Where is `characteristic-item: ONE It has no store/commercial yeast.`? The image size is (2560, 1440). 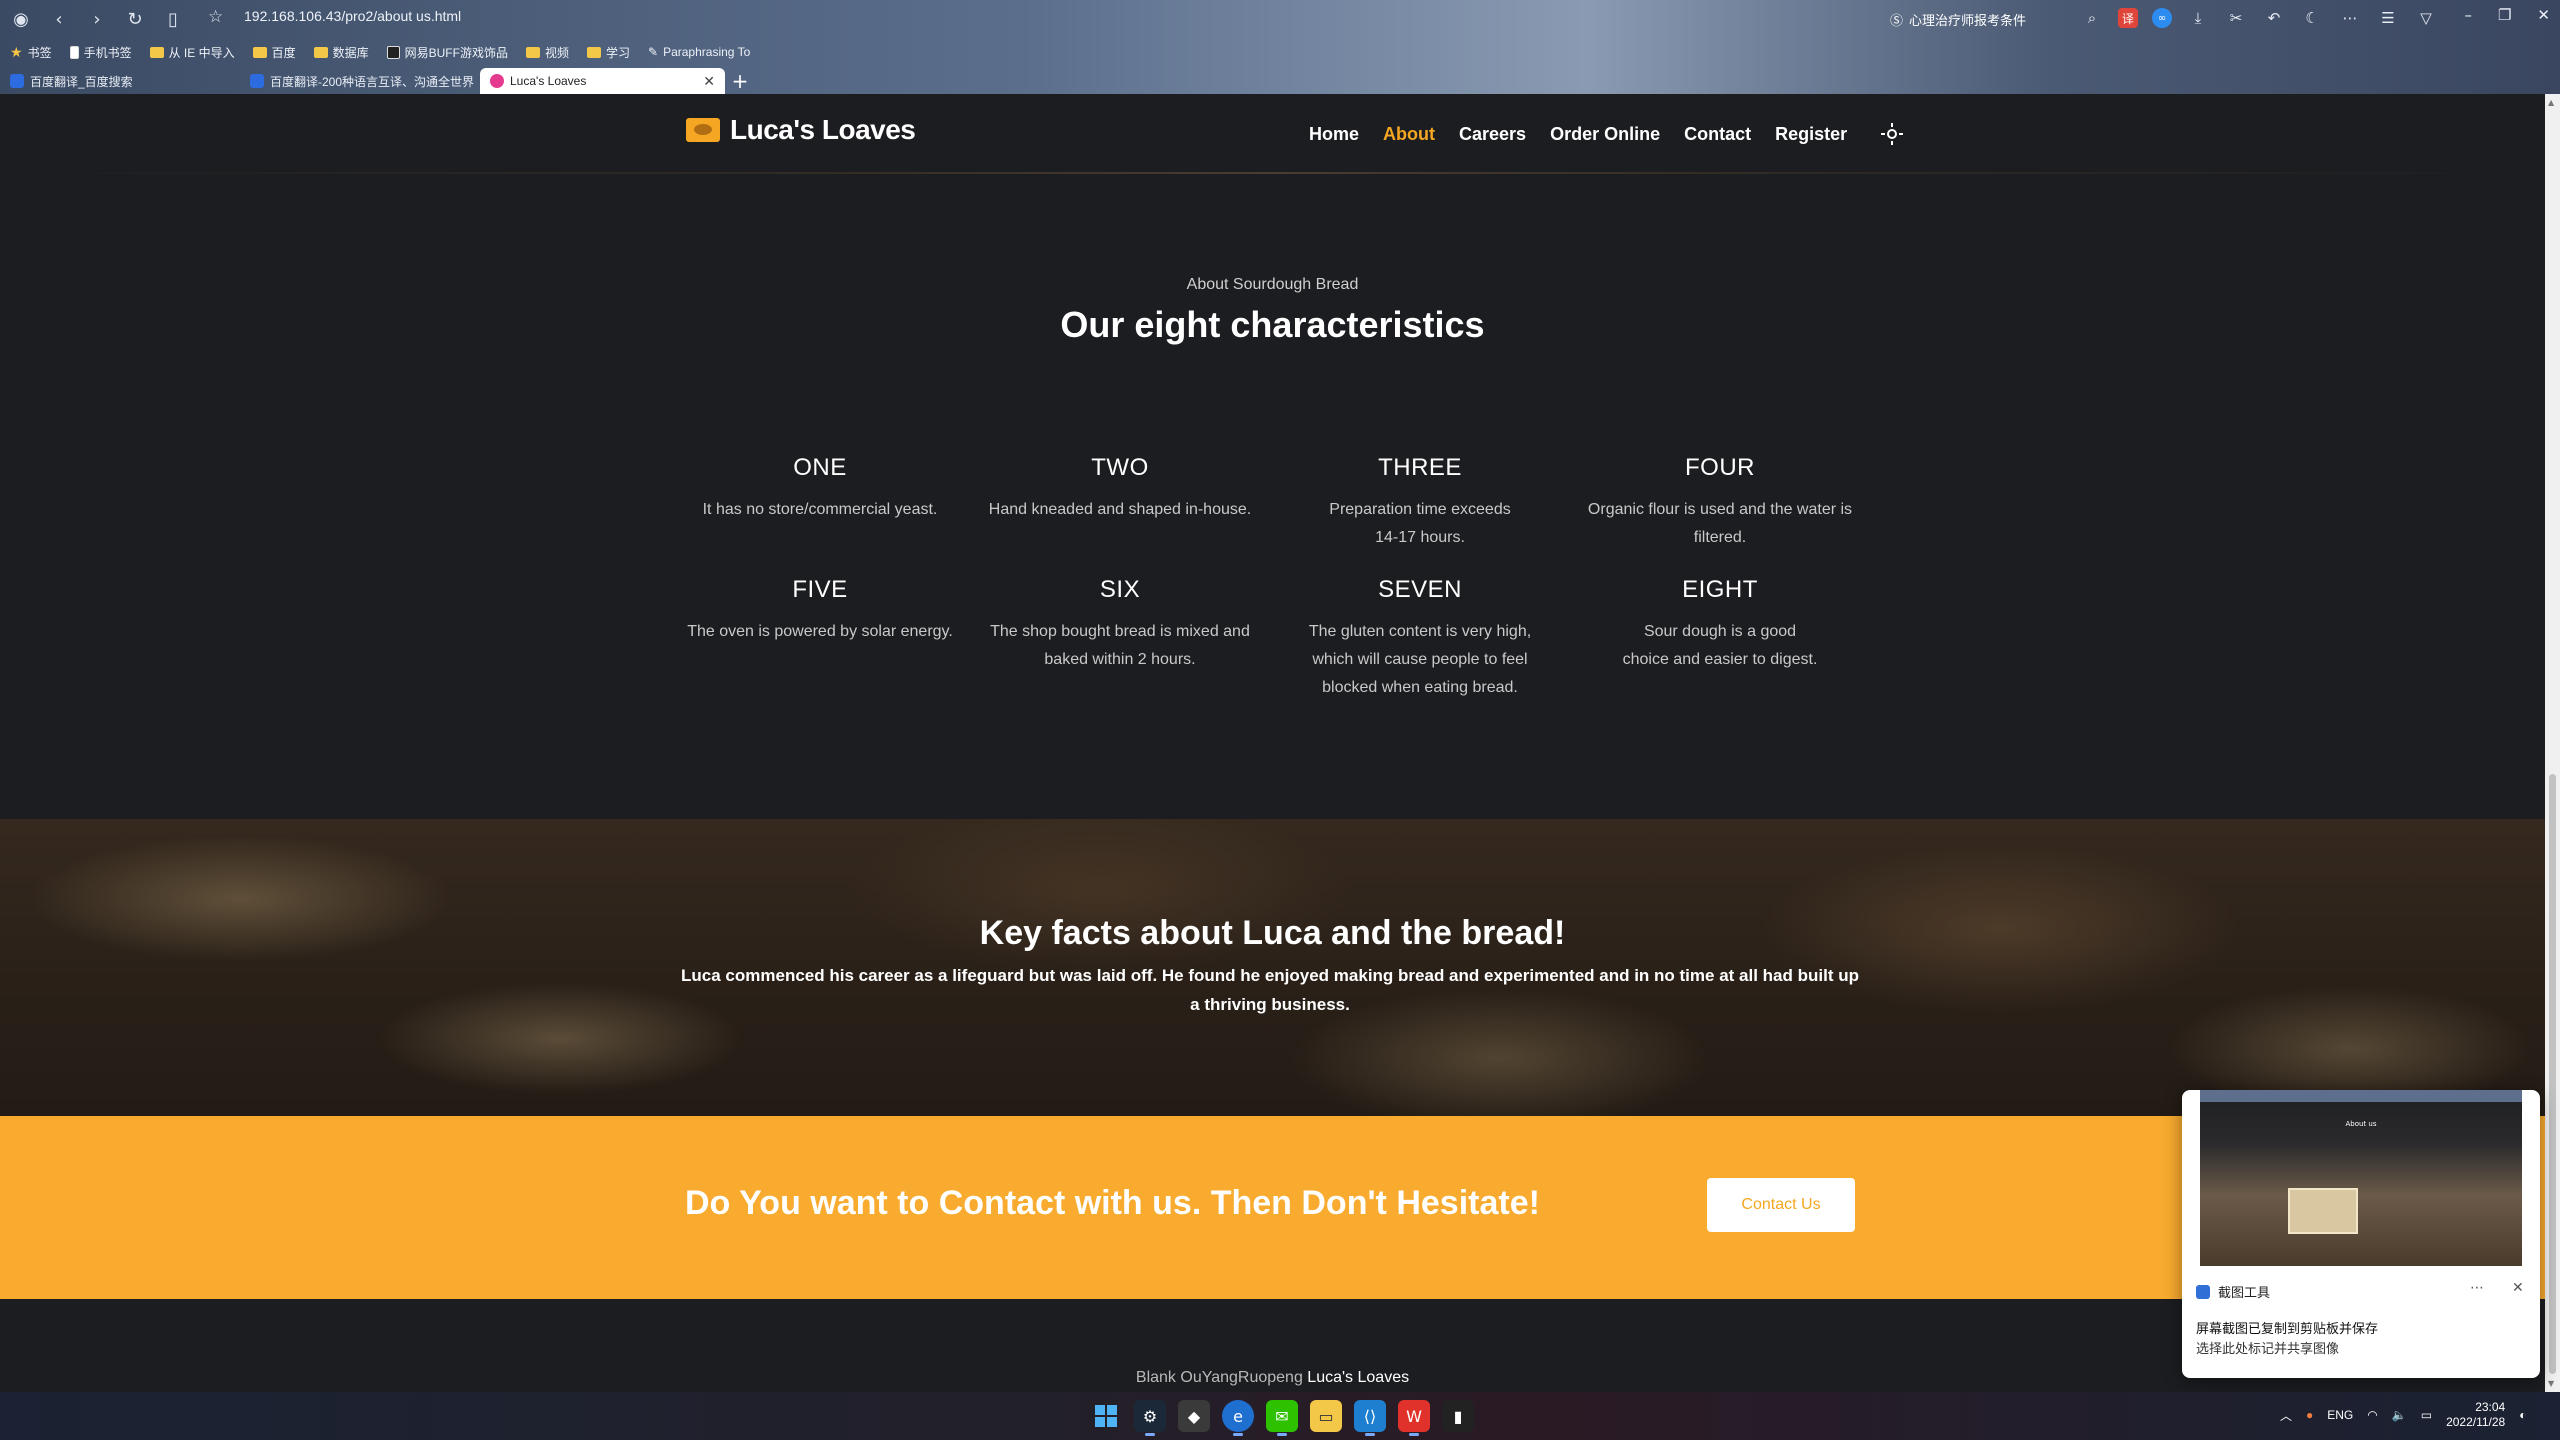
characteristic-item: ONE It has no store/commercial yeast. is located at coordinates (820, 503).